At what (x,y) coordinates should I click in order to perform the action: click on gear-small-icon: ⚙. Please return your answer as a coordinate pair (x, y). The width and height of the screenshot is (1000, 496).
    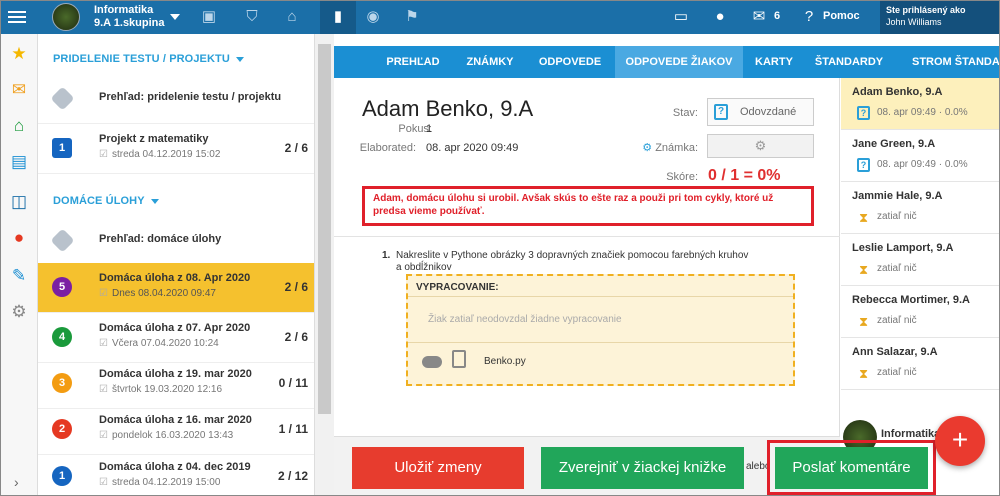
    Looking at the image, I should click on (649, 148).